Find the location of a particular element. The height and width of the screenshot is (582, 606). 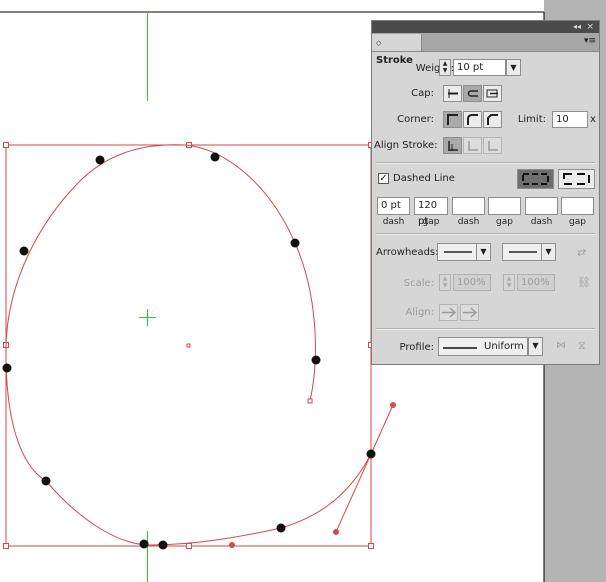

cap-label: Cap: is located at coordinates (422, 93).